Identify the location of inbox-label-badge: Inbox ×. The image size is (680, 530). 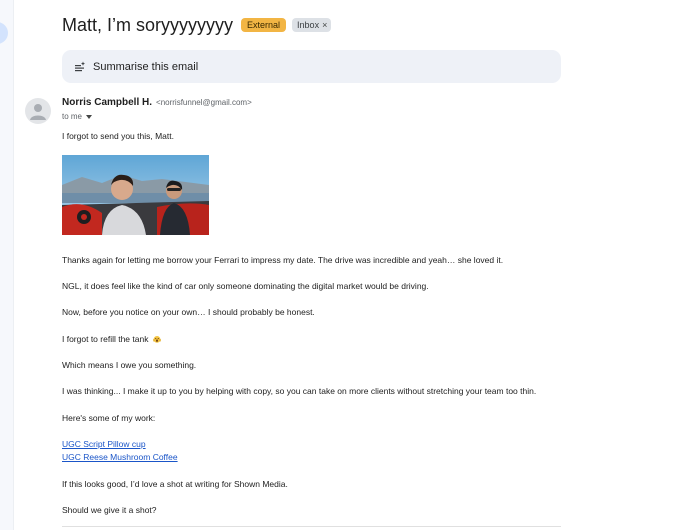
(312, 25).